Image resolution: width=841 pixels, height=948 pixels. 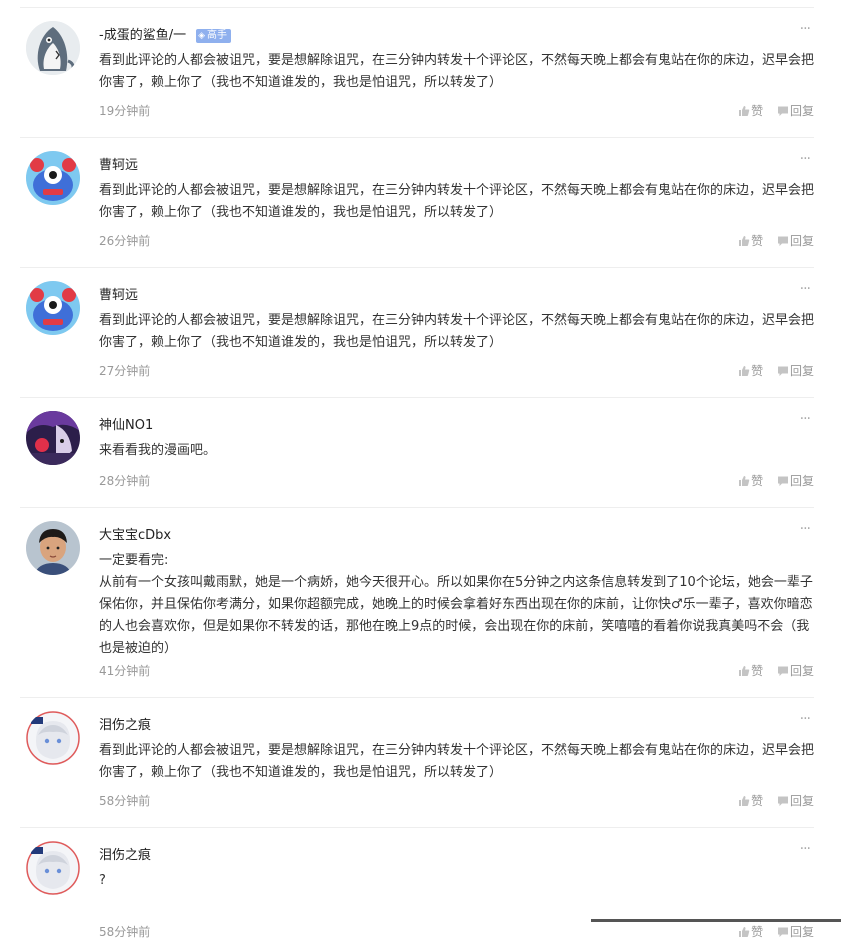 I want to click on username-row: 神仙NO1, so click(x=456, y=426).